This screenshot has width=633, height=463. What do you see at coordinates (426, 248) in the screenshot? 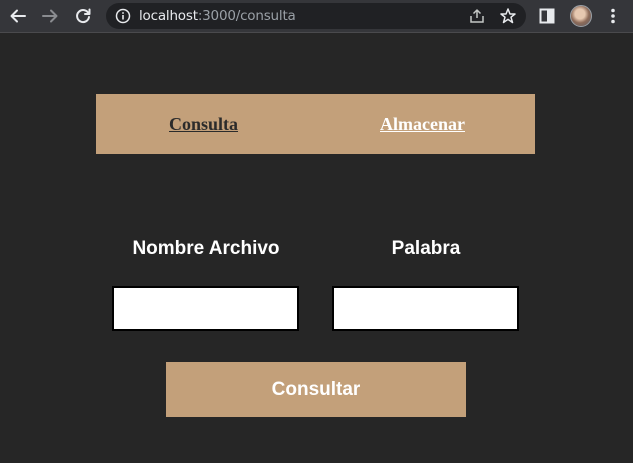
I see `palabra-label: Palabra` at bounding box center [426, 248].